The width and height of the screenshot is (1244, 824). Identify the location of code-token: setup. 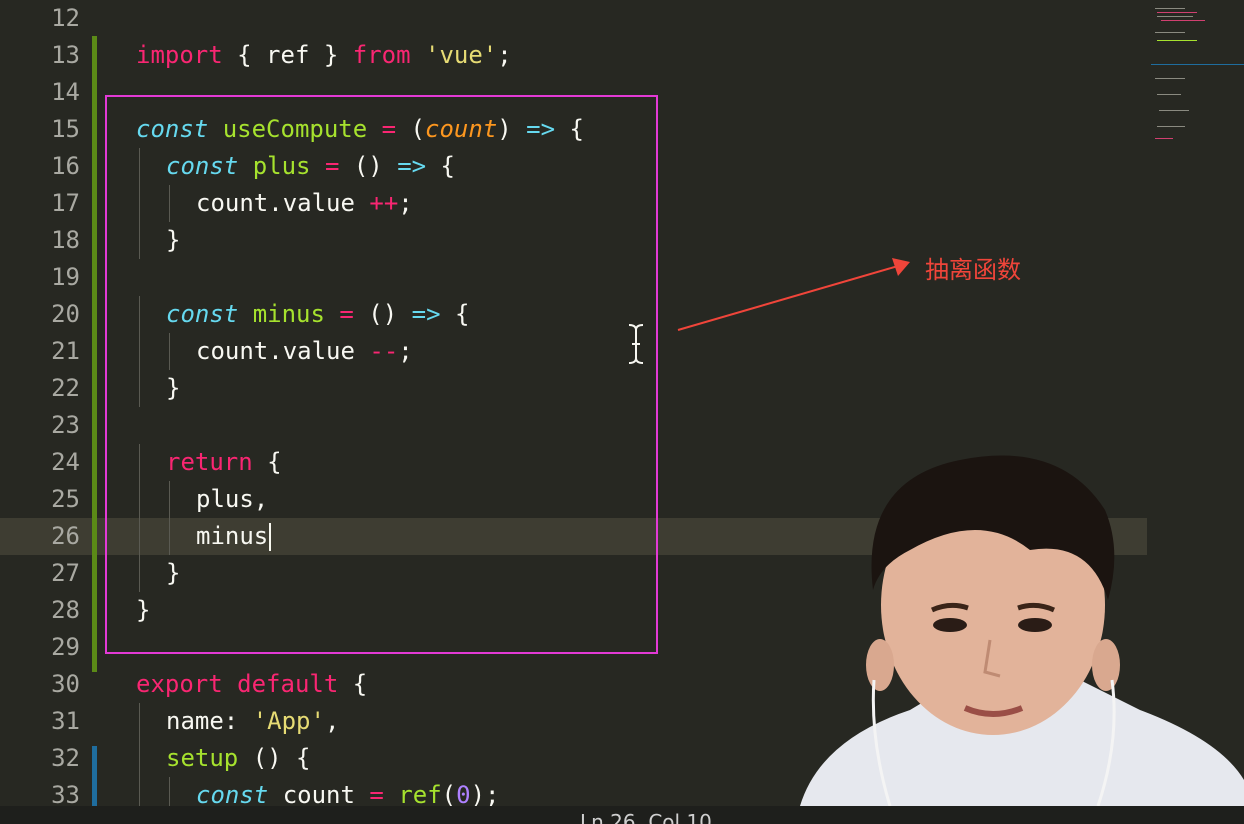
(202, 758).